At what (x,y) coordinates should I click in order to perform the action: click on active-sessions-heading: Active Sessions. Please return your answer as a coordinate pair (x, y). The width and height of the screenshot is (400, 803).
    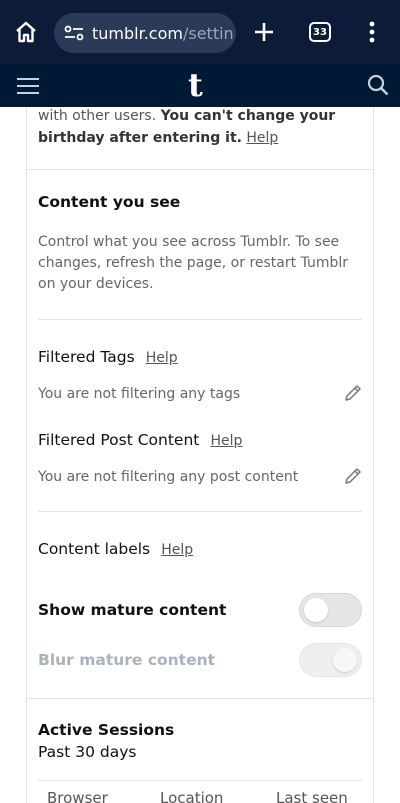
    Looking at the image, I should click on (106, 730).